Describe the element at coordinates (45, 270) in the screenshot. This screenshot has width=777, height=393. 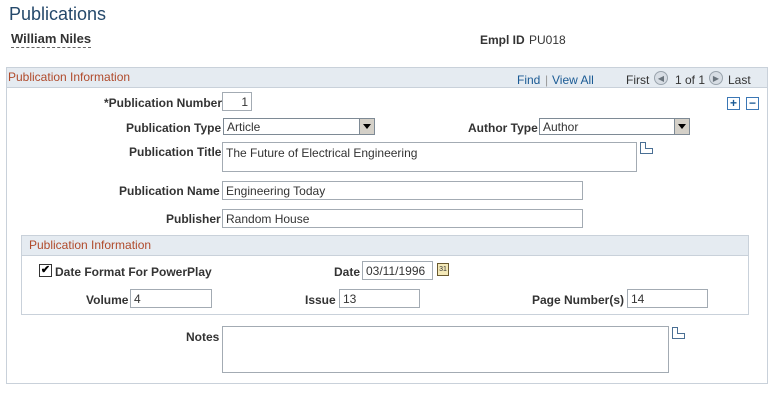
I see `date-format-checkbox: ✔` at that location.